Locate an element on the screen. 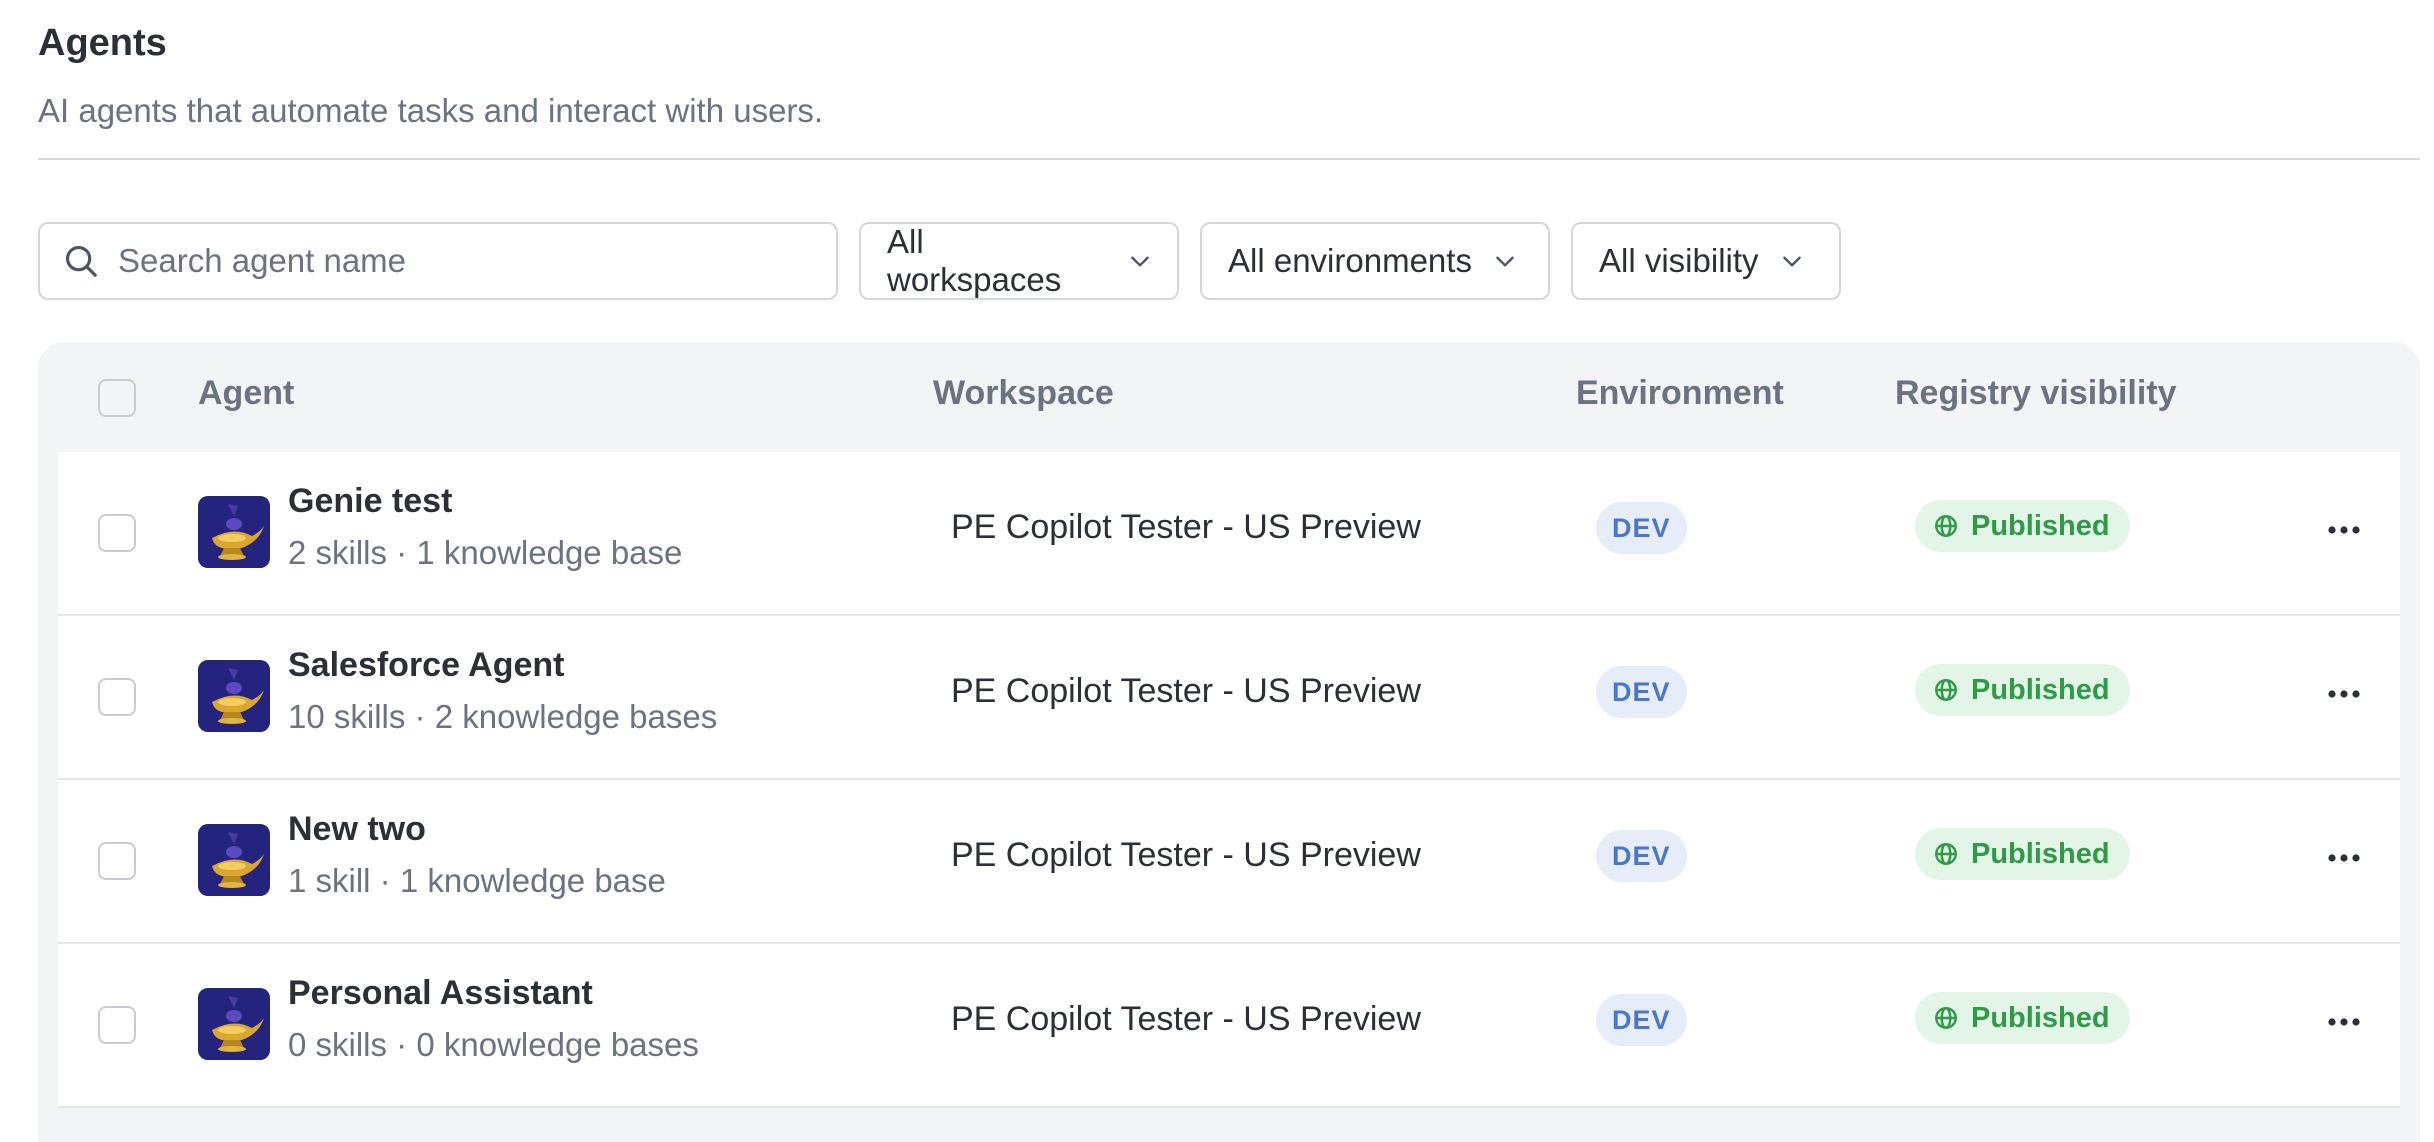  search-box is located at coordinates (438, 261).